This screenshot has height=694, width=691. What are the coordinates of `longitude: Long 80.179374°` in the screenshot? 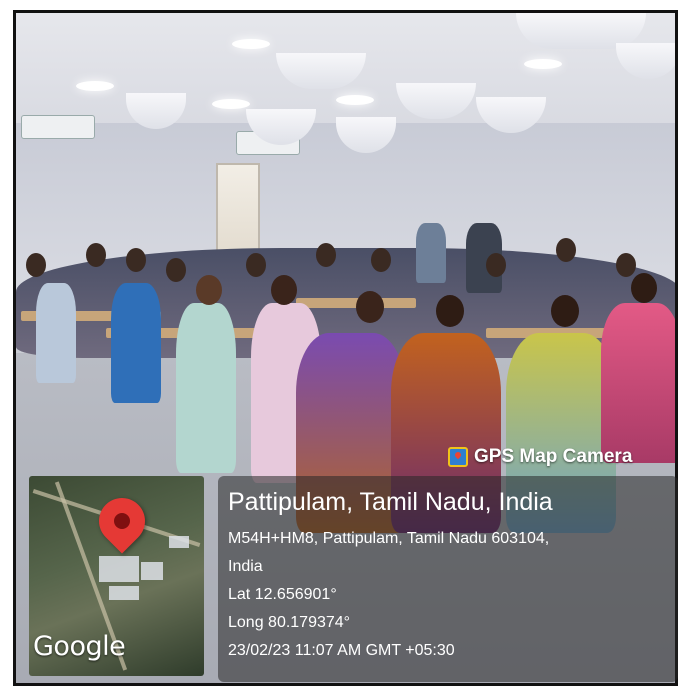 It's located at (289, 622).